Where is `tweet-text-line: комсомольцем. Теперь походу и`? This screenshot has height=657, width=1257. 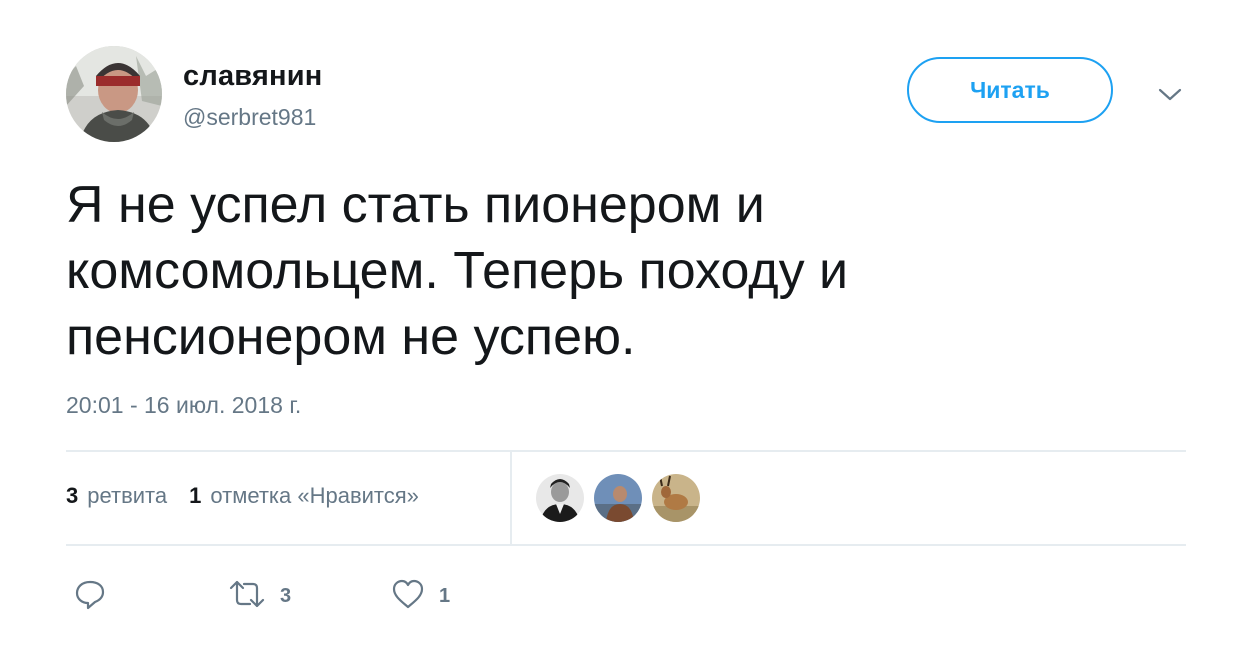
tweet-text-line: комсомольцем. Теперь походу и is located at coordinates (457, 271).